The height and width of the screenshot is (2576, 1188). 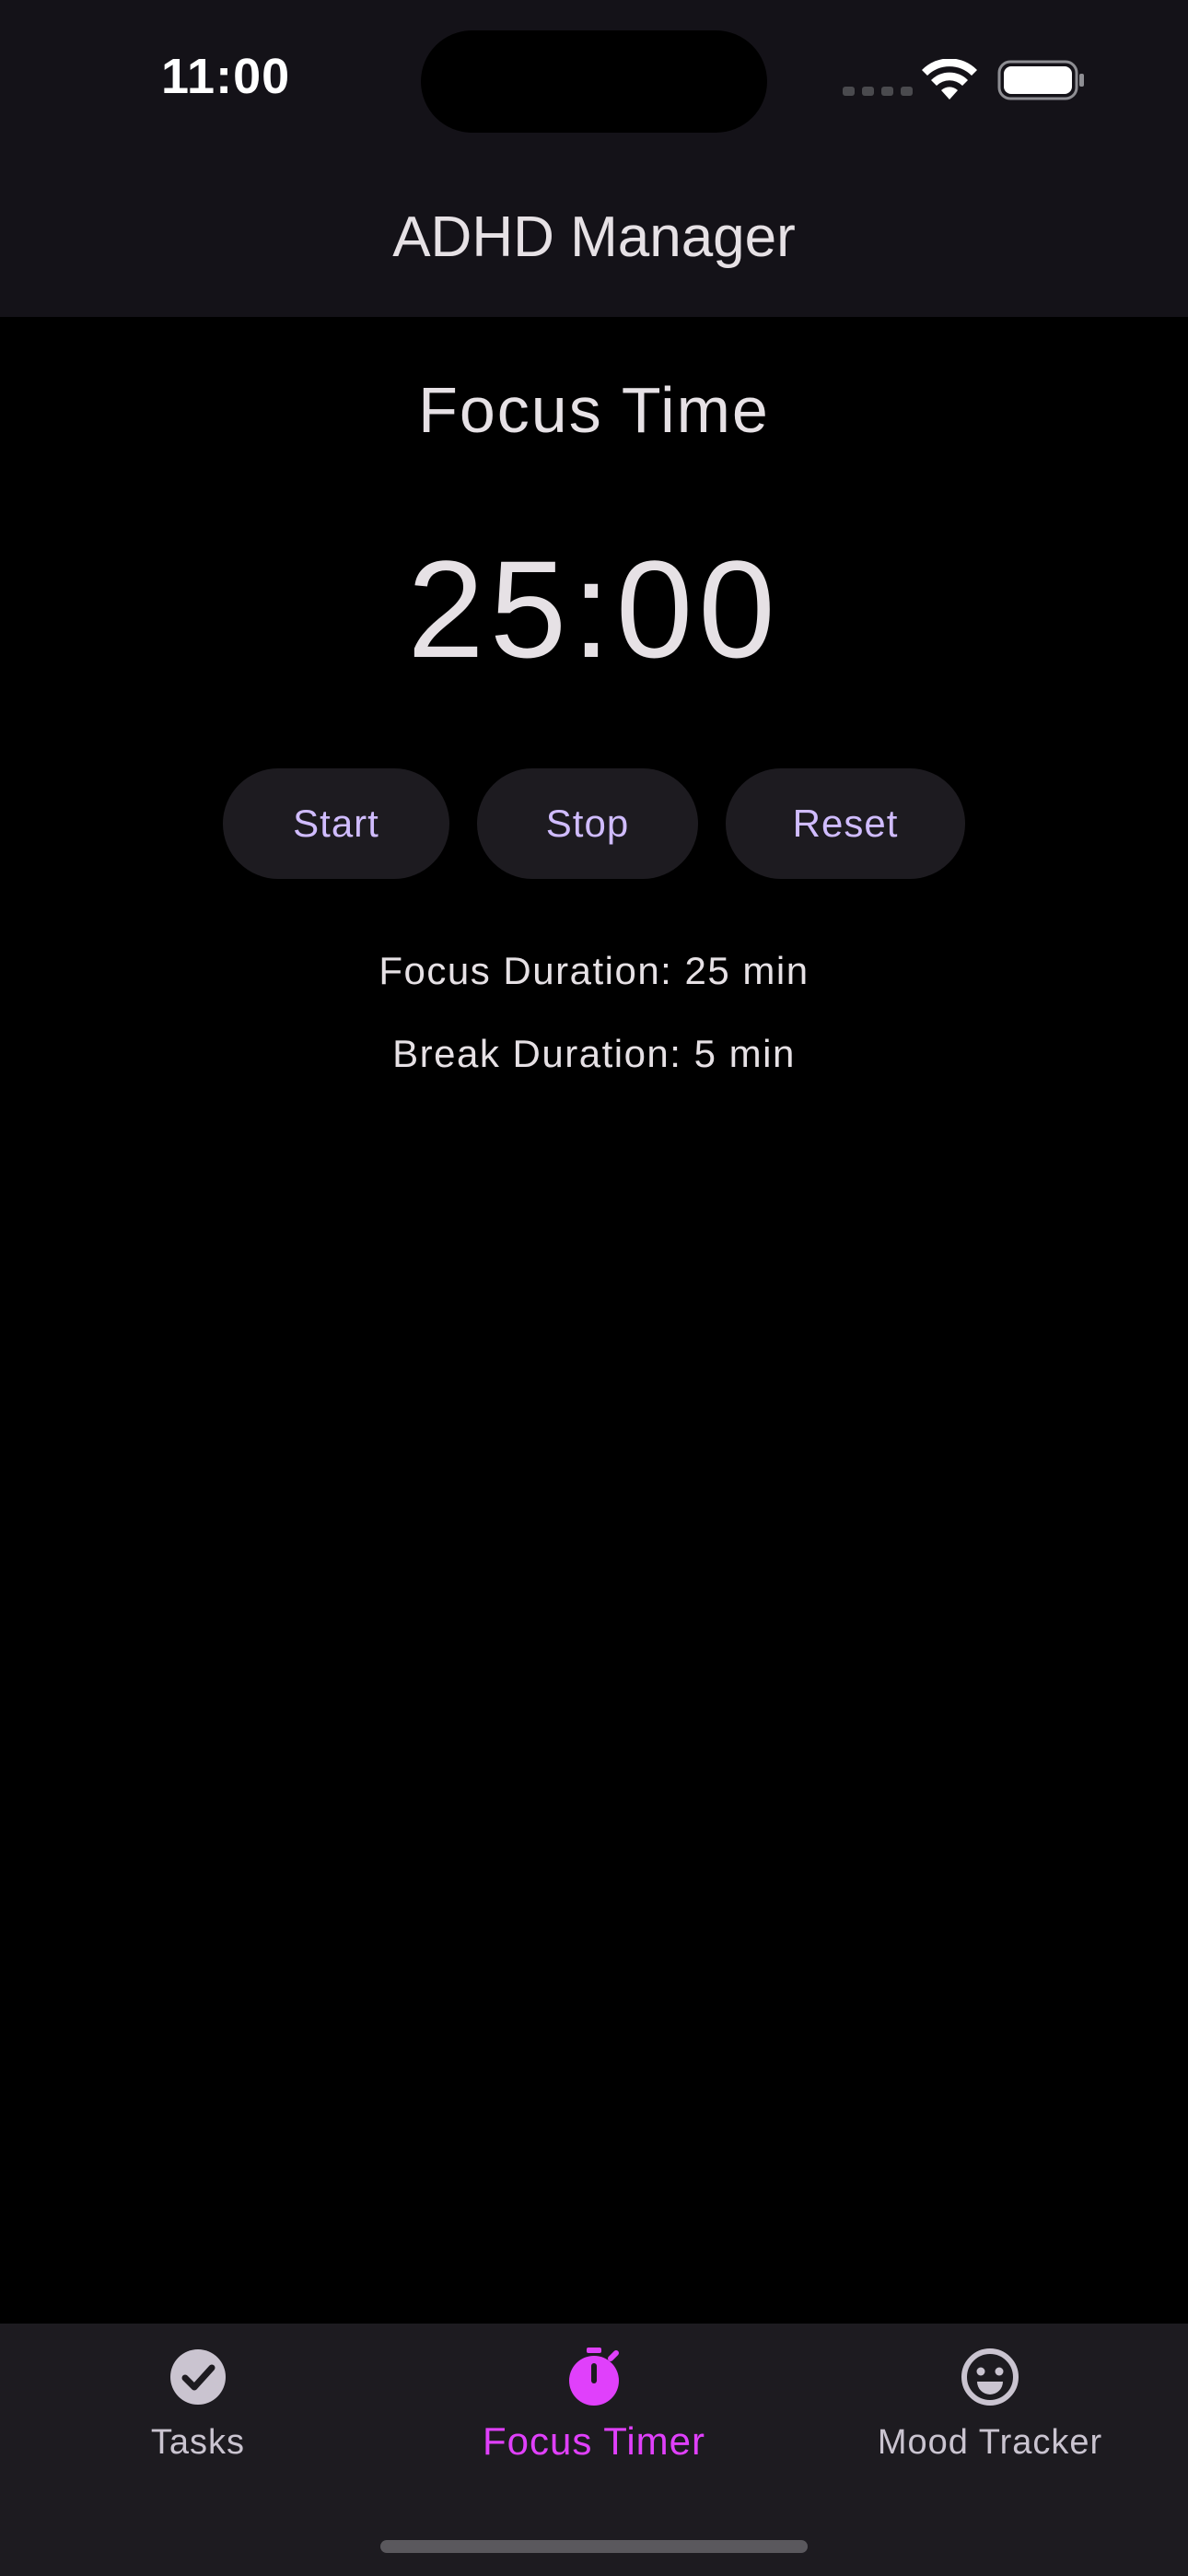 What do you see at coordinates (226, 76) in the screenshot?
I see `status-bar-time: 11:00` at bounding box center [226, 76].